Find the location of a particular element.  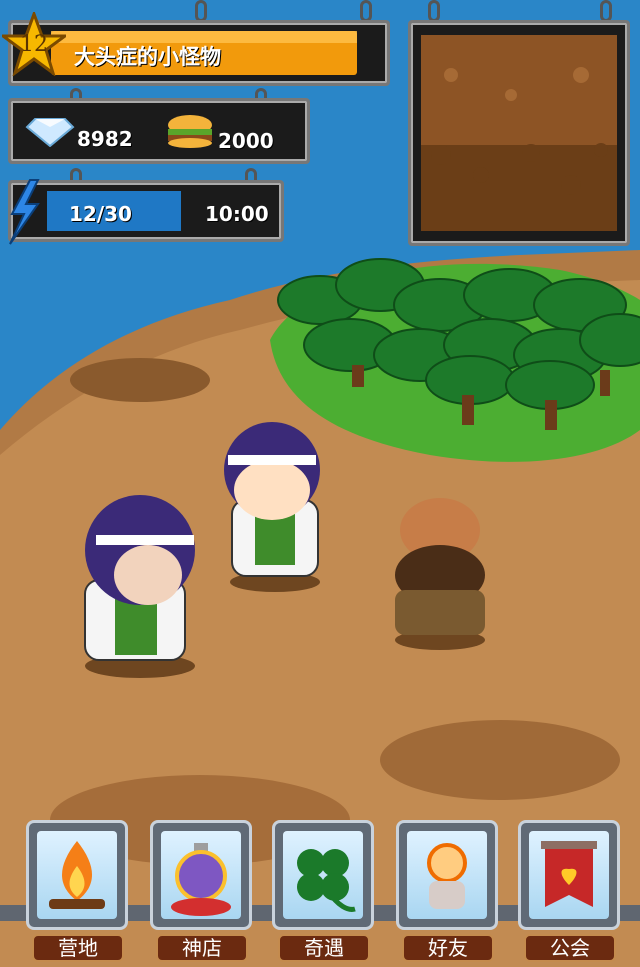

potion-icon is located at coordinates (201, 879).